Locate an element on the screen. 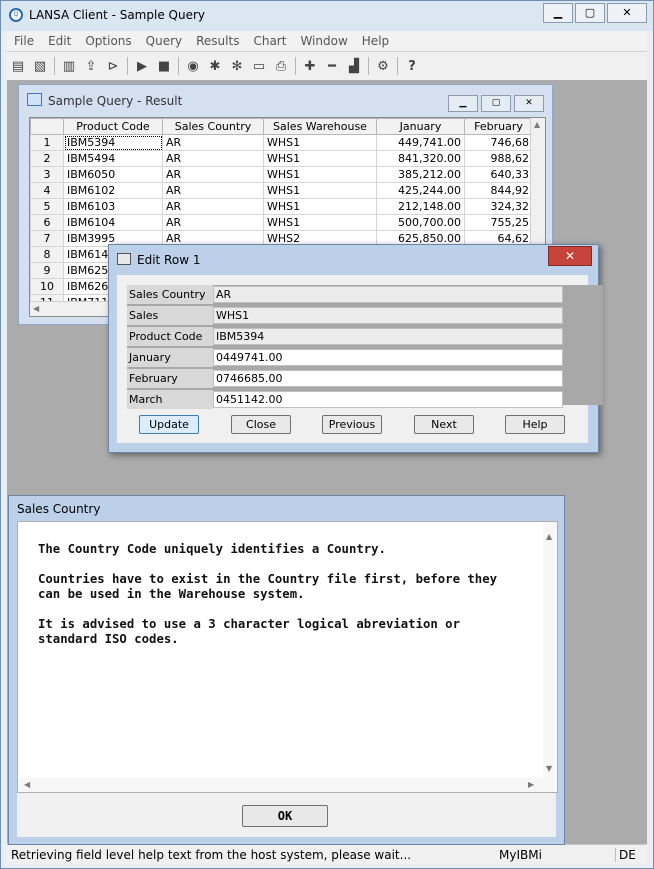  january-field: 0449741.00 is located at coordinates (388, 357).